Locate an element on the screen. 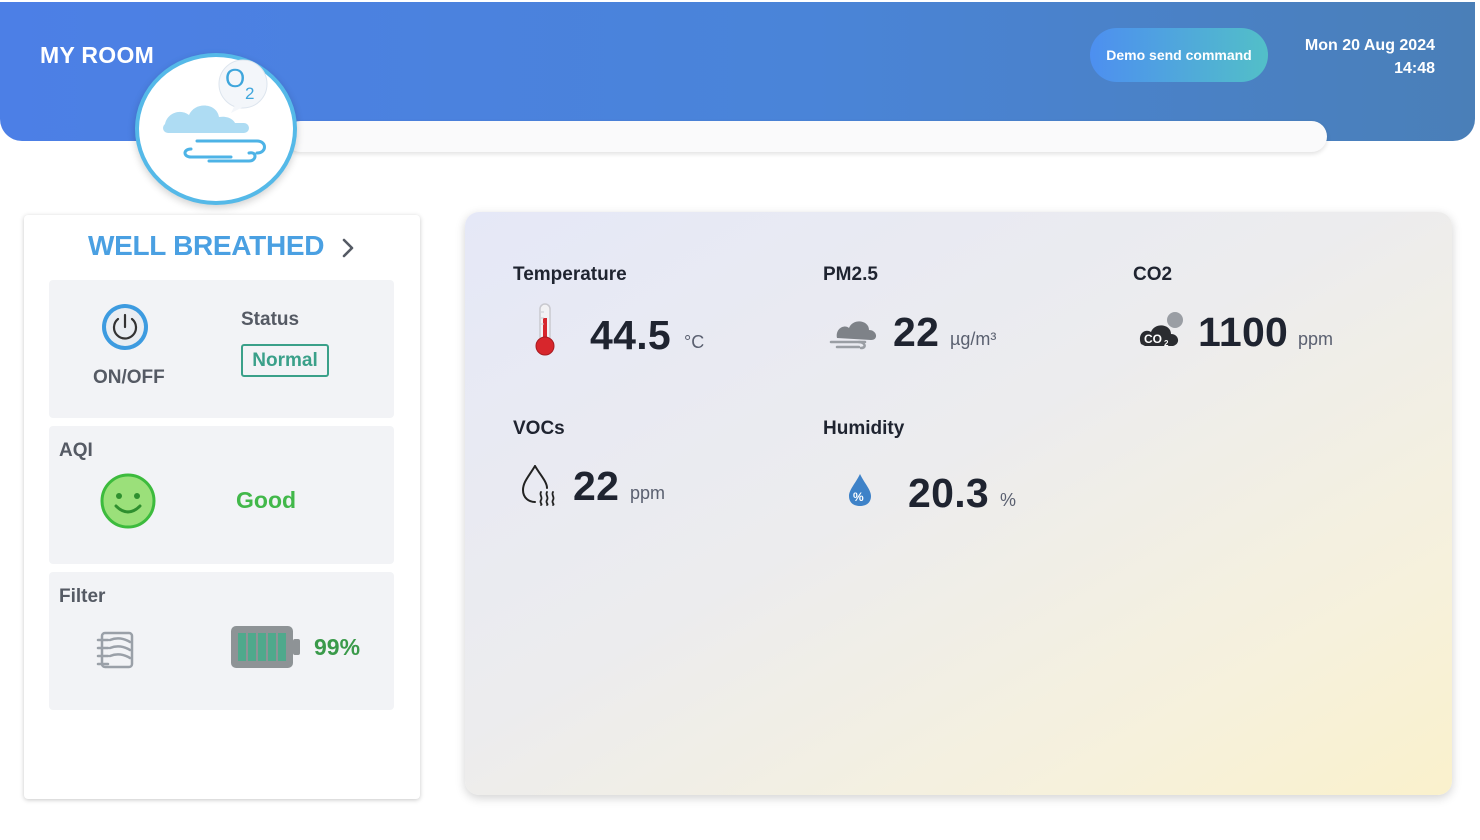 The height and width of the screenshot is (840, 1480). pm25-value: 22 is located at coordinates (916, 332).